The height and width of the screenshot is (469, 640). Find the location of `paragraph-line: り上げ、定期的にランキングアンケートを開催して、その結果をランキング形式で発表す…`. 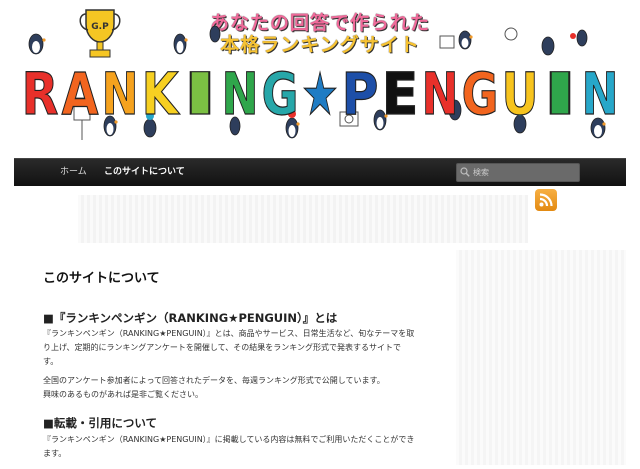

paragraph-line: り上げ、定期的にランキングアンケートを開催して、その結果をランキング形式で発表す… is located at coordinates (222, 347).